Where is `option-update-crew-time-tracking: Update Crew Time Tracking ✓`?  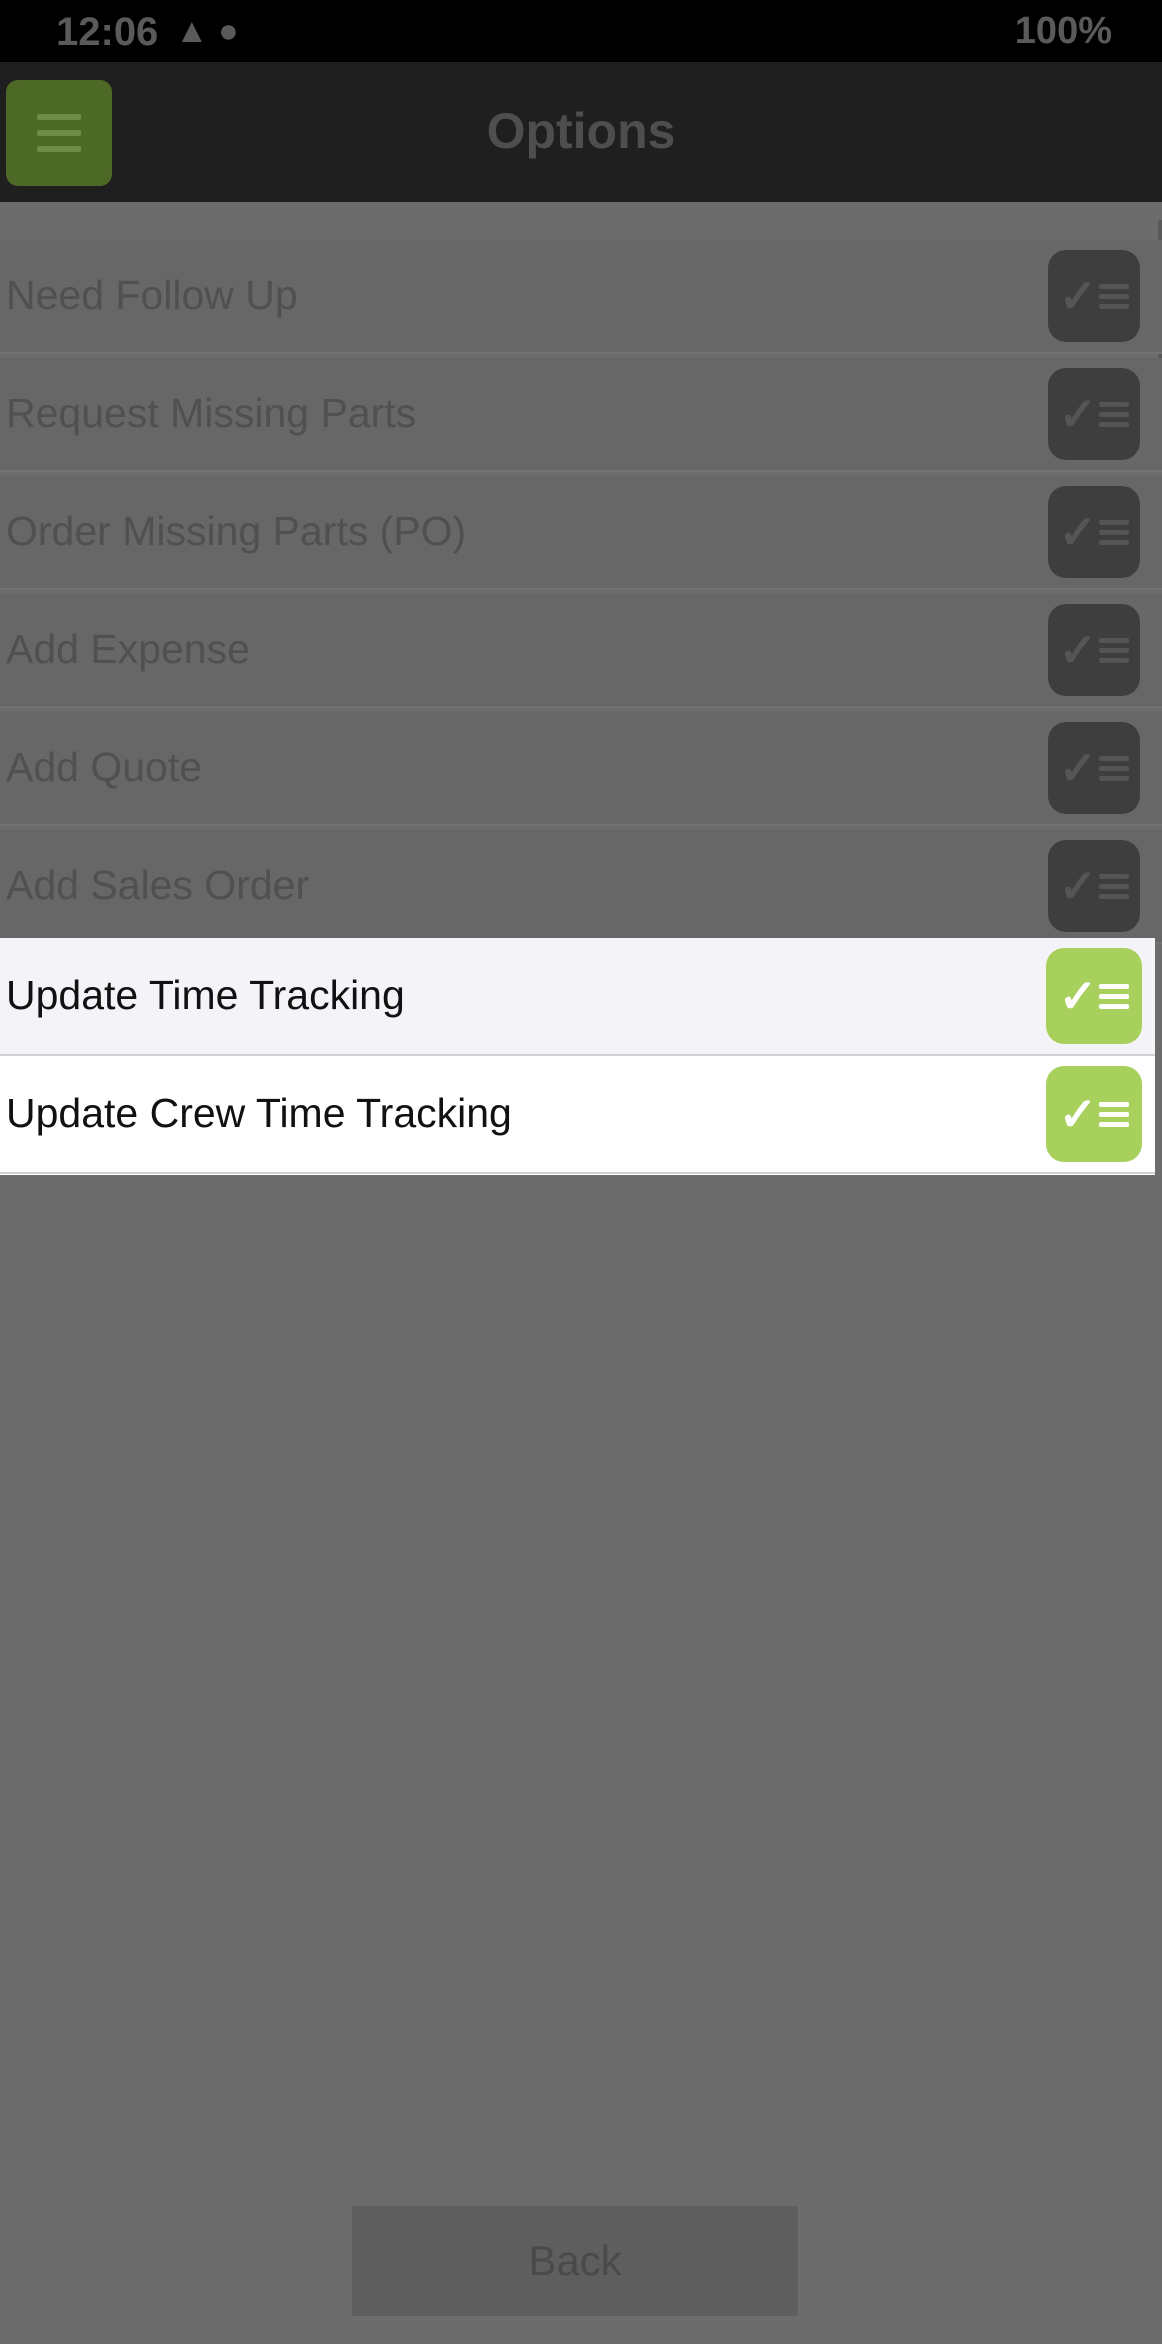 option-update-crew-time-tracking: Update Crew Time Tracking ✓ is located at coordinates (577, 1115).